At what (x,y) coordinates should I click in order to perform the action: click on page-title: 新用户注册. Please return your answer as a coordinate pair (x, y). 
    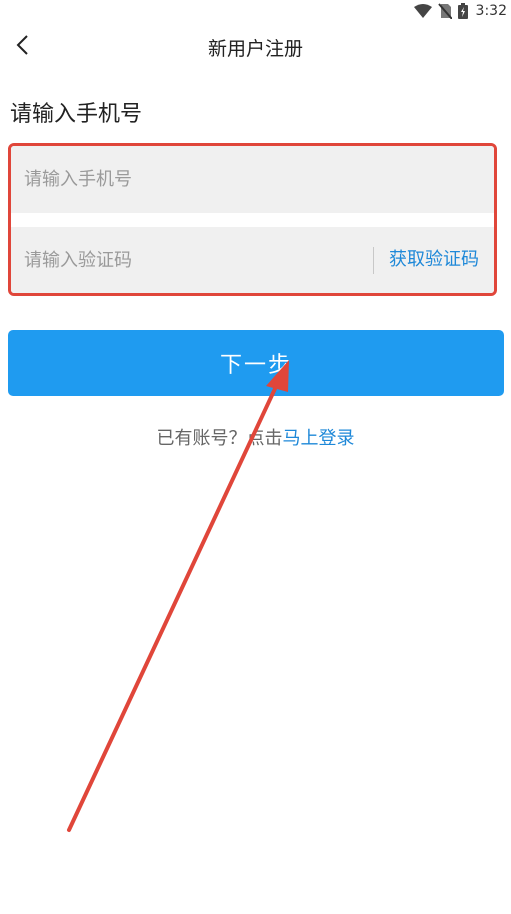
    Looking at the image, I should click on (255, 49).